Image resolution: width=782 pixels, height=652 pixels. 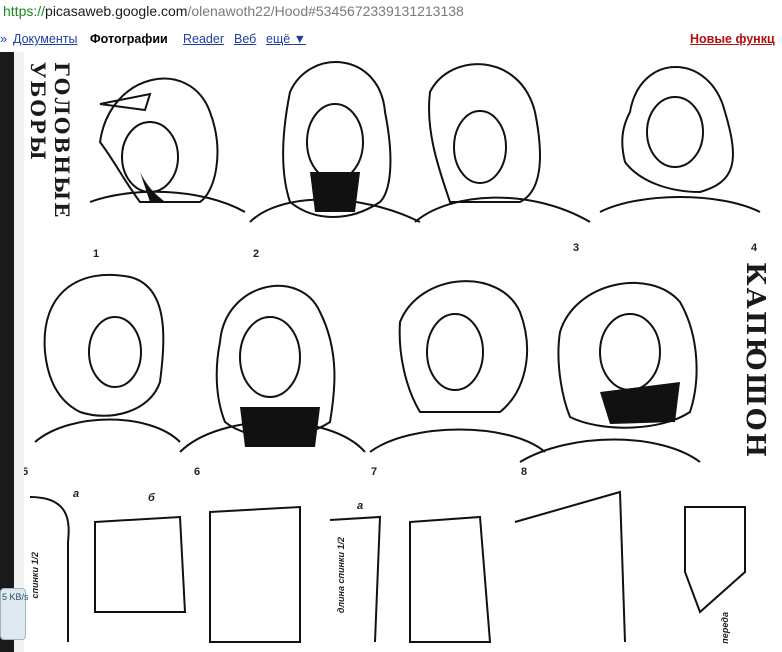 What do you see at coordinates (374, 472) in the screenshot?
I see `figure-number: 7` at bounding box center [374, 472].